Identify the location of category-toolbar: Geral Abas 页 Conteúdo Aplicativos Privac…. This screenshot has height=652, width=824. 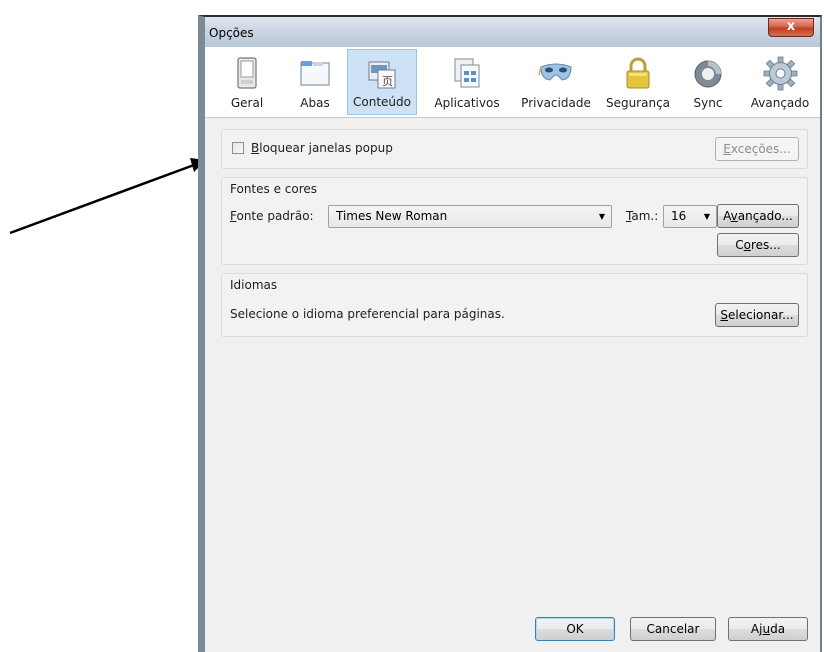
(512, 82).